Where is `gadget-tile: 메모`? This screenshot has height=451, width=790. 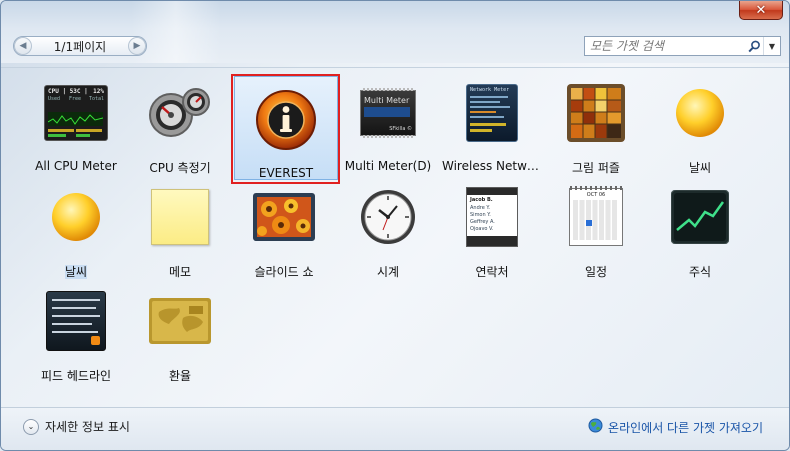
gadget-tile: 메모 is located at coordinates (180, 226).